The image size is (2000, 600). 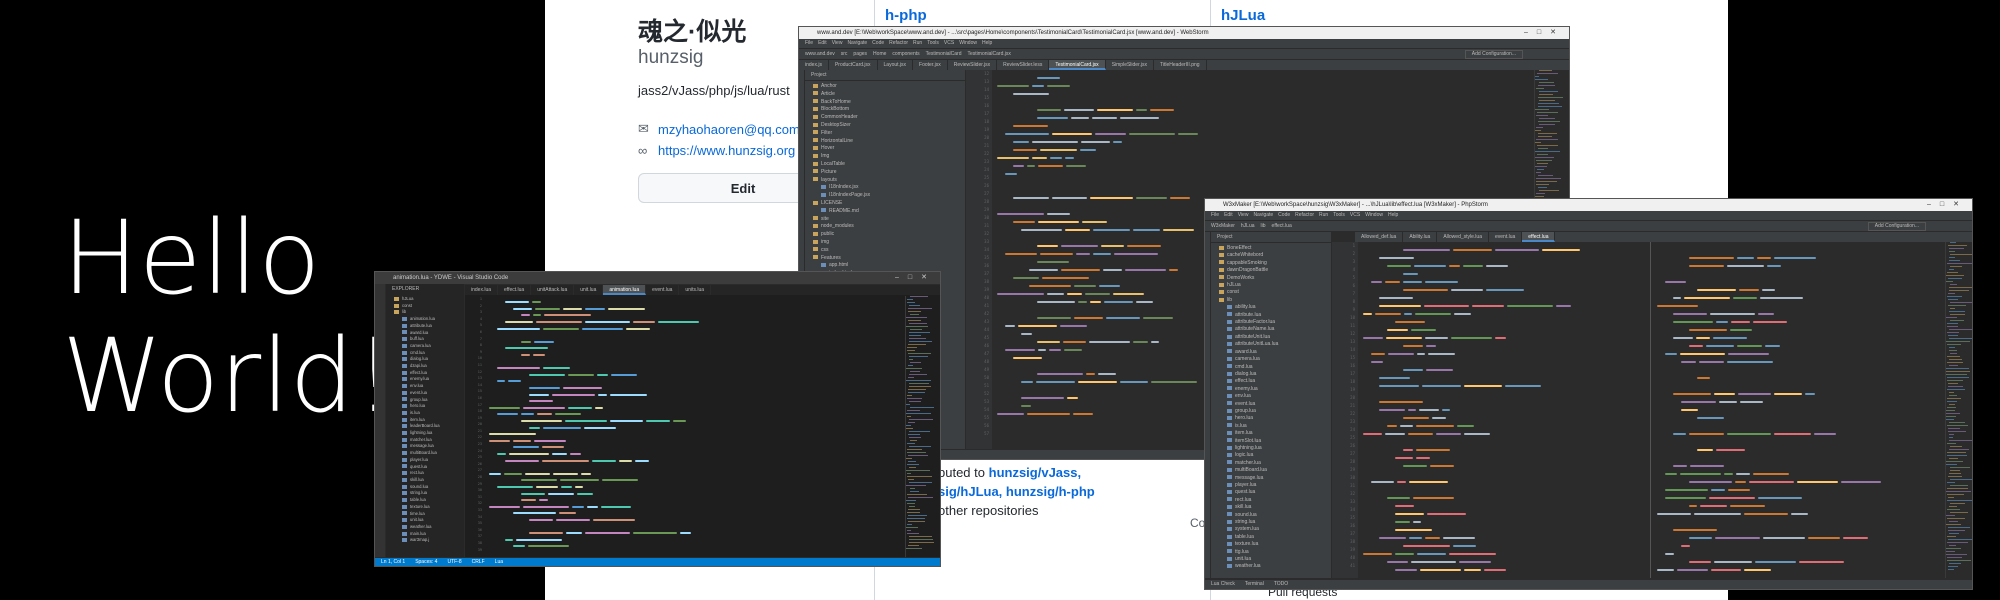 What do you see at coordinates (1271, 367) in the screenshot?
I see `tree-item: cmd.lua` at bounding box center [1271, 367].